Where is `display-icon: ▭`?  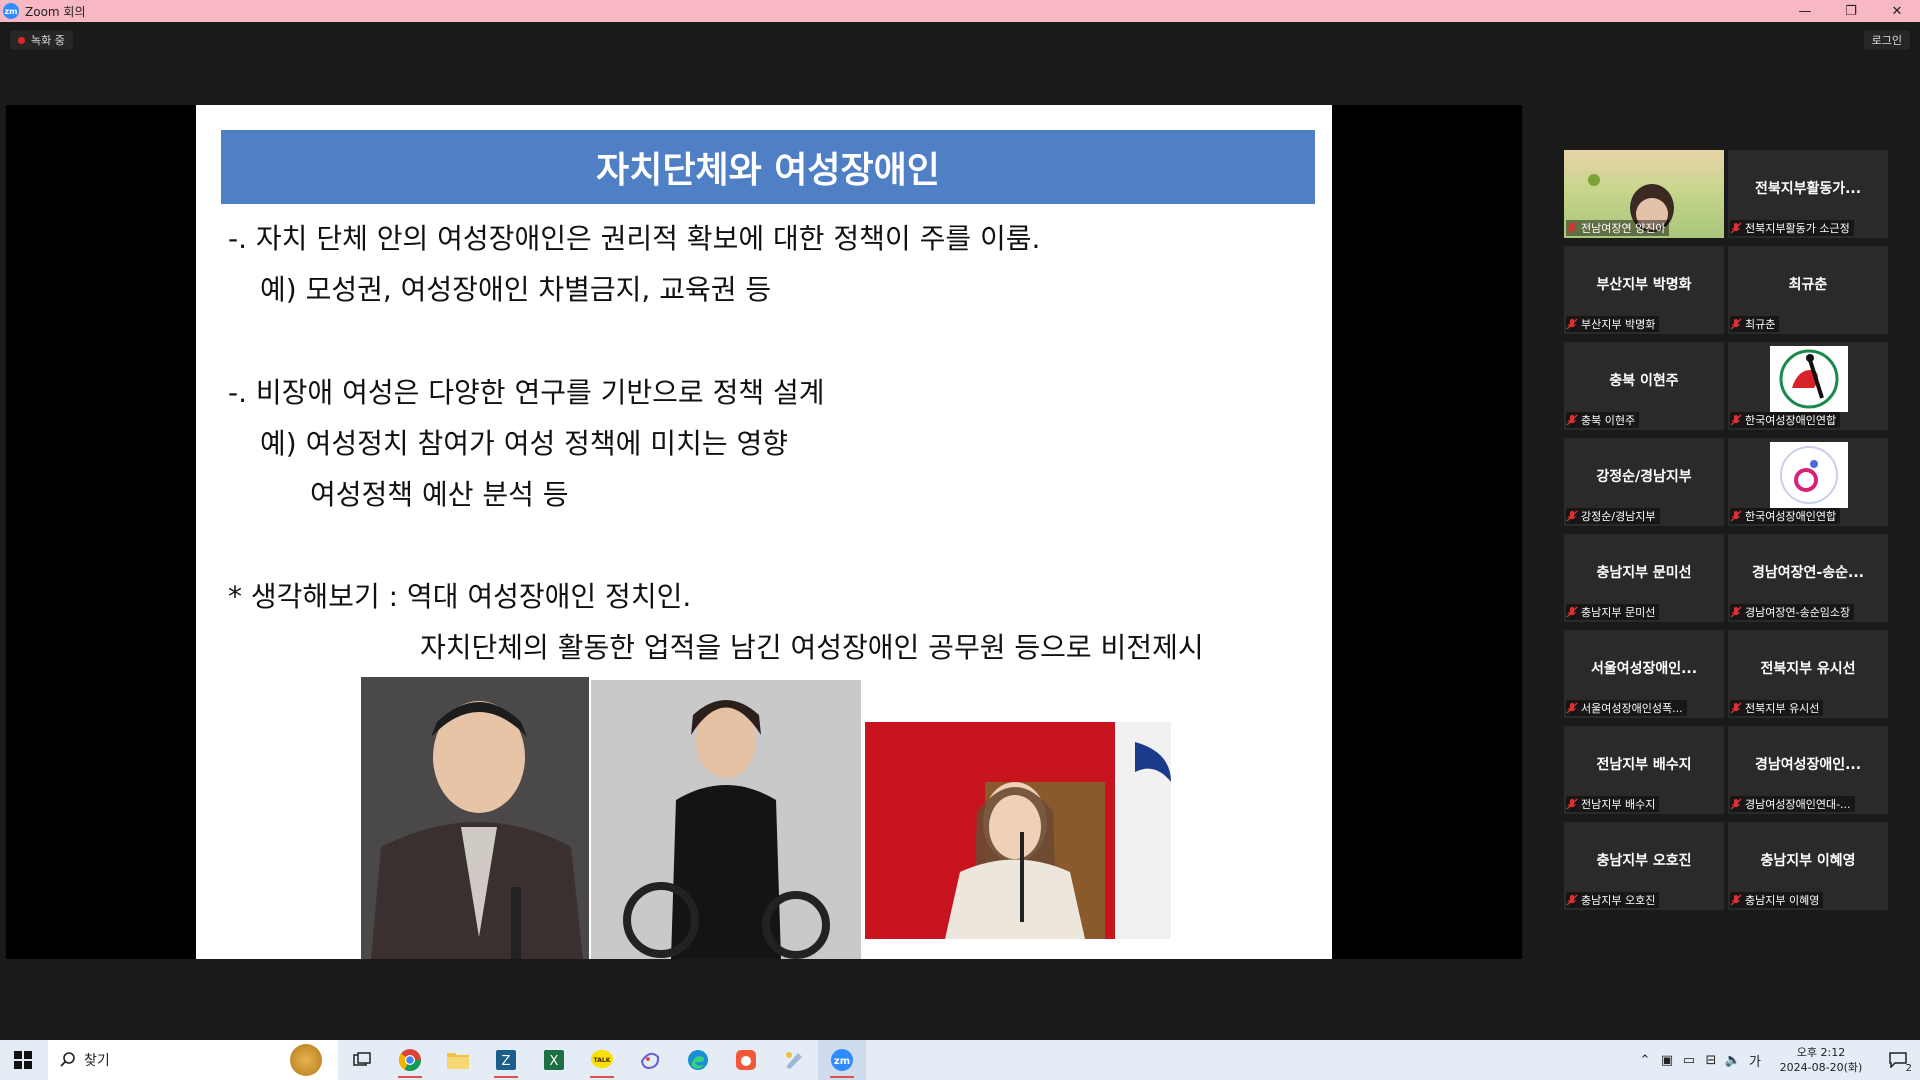 display-icon: ▭ is located at coordinates (1689, 1060).